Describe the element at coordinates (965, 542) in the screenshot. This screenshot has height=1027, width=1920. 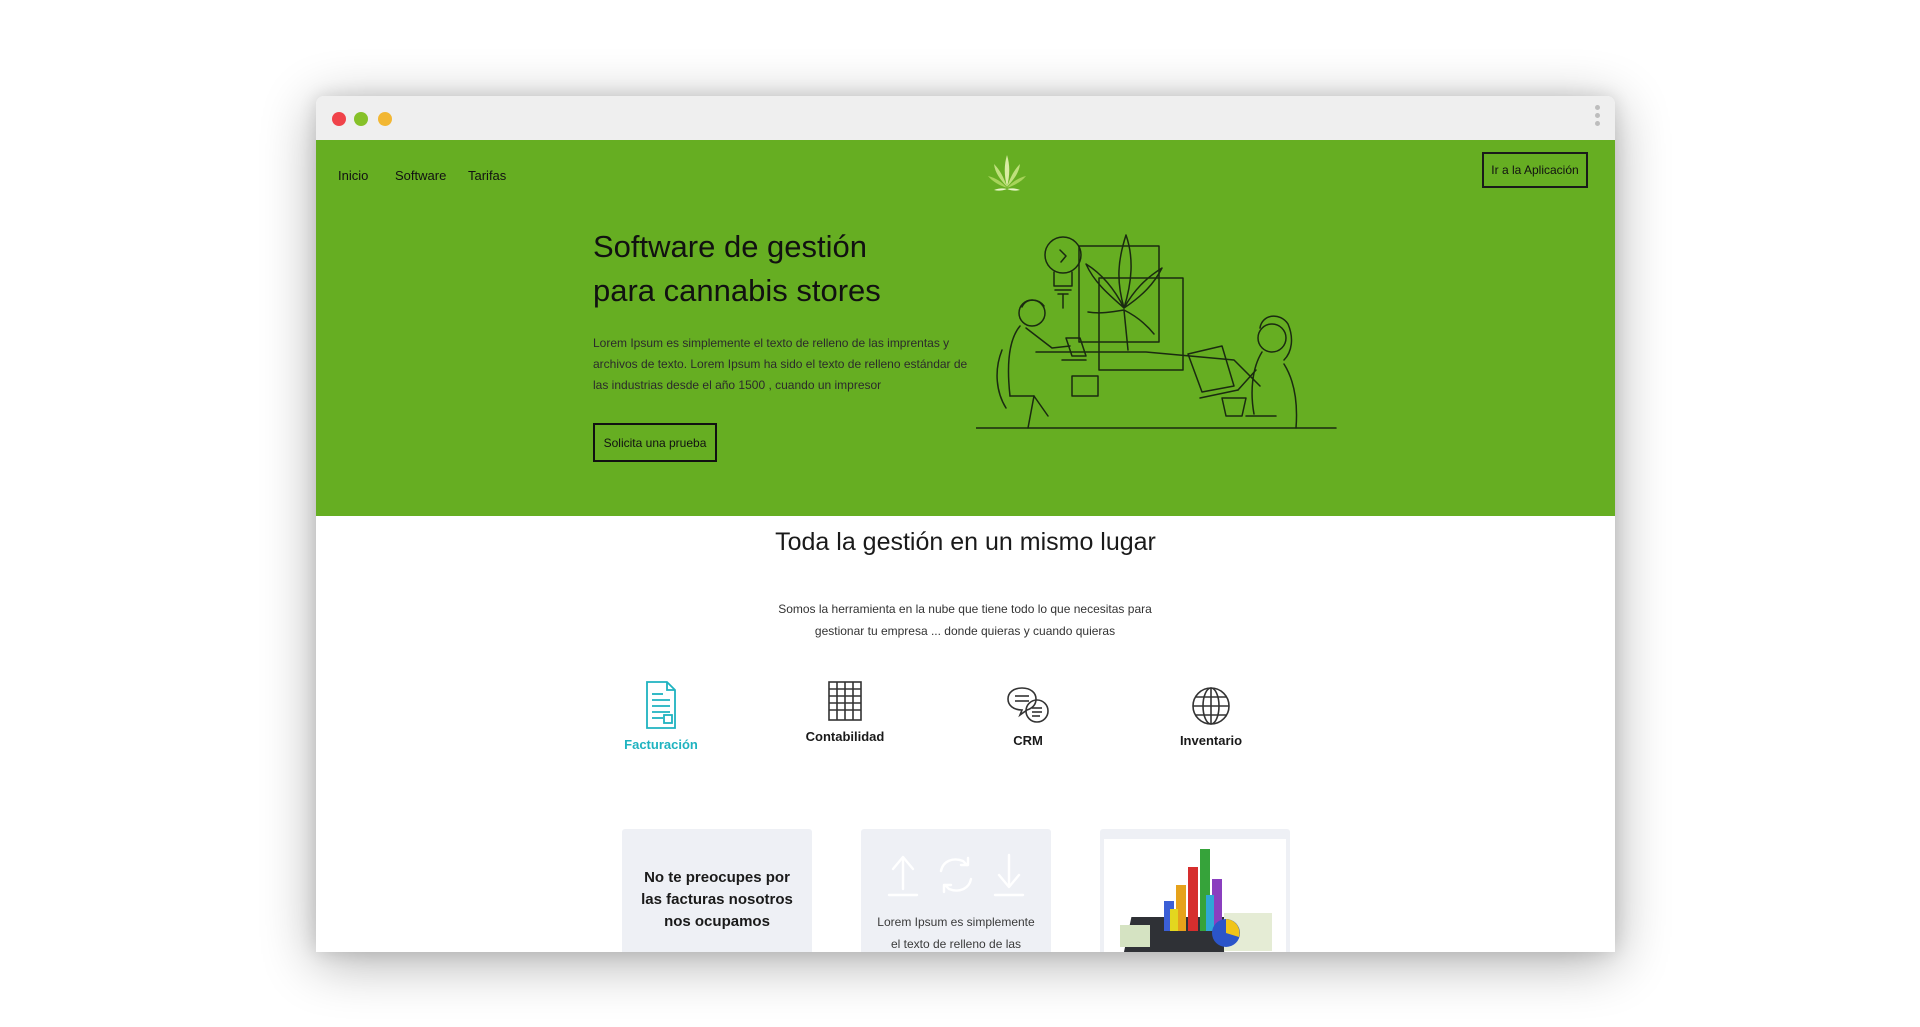
I see `features-section-title: Toda la gestión en un mismo lugar` at that location.